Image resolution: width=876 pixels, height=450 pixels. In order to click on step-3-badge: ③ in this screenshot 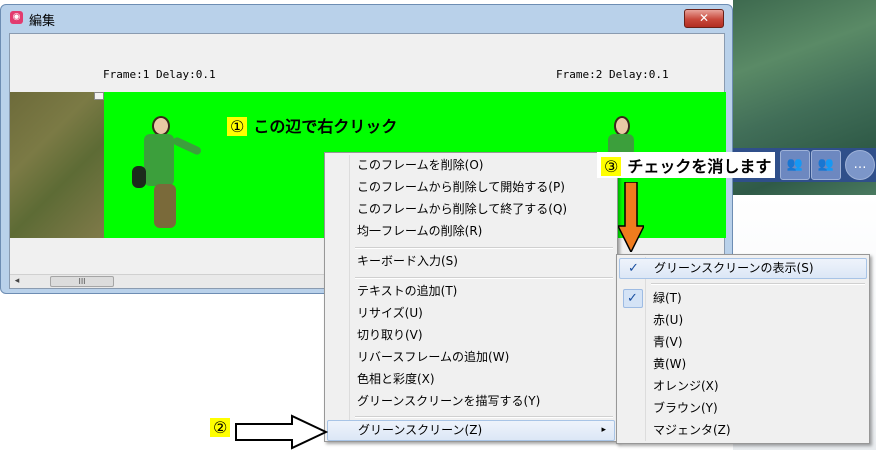, I will do `click(611, 166)`.